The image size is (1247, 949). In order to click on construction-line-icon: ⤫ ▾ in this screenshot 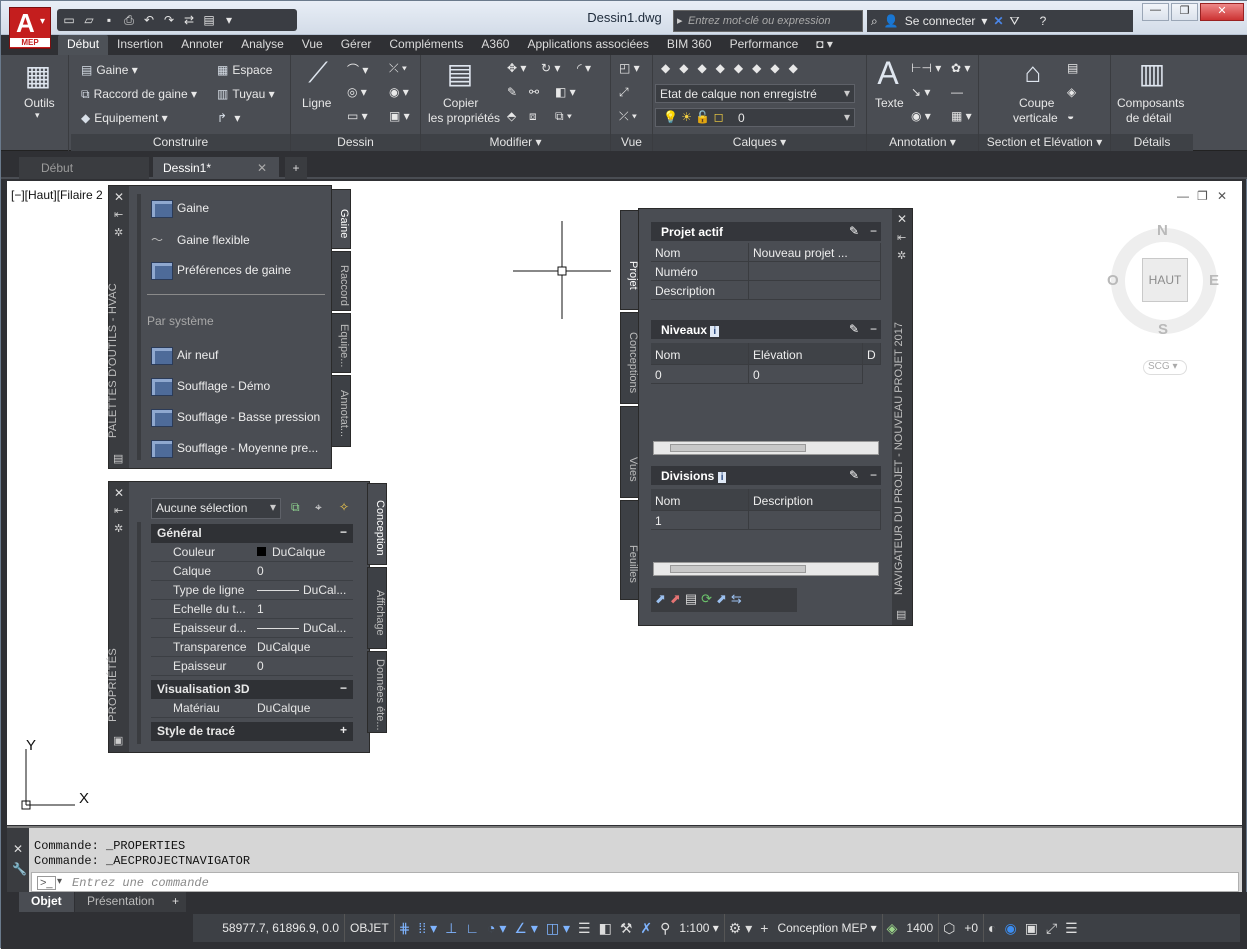, I will do `click(398, 68)`.